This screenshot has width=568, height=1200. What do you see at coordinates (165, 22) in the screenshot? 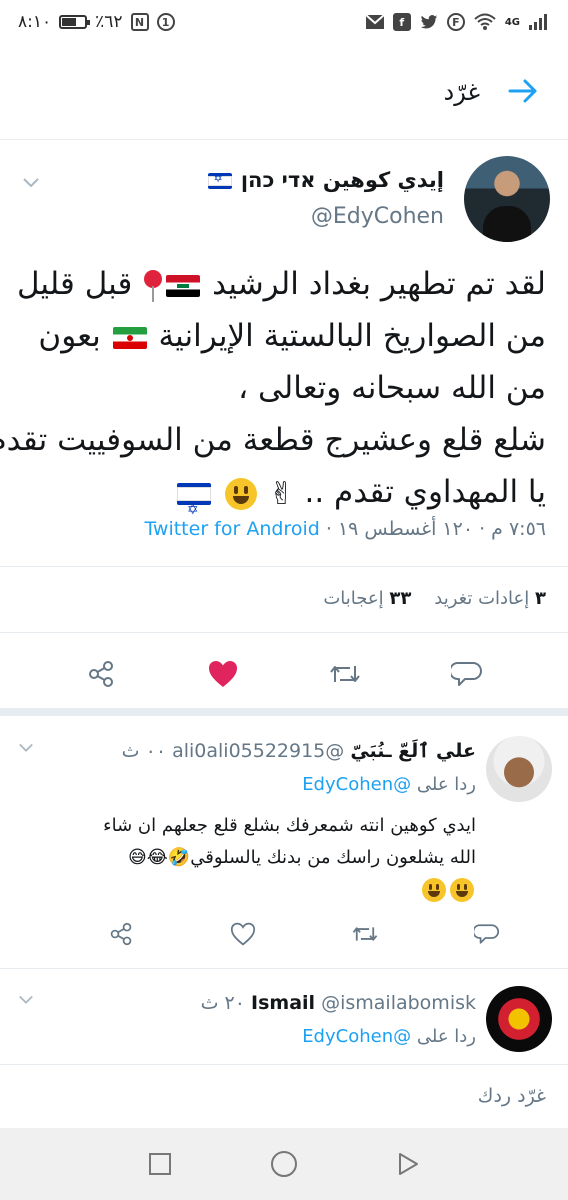
I see `notification-icon: 1` at bounding box center [165, 22].